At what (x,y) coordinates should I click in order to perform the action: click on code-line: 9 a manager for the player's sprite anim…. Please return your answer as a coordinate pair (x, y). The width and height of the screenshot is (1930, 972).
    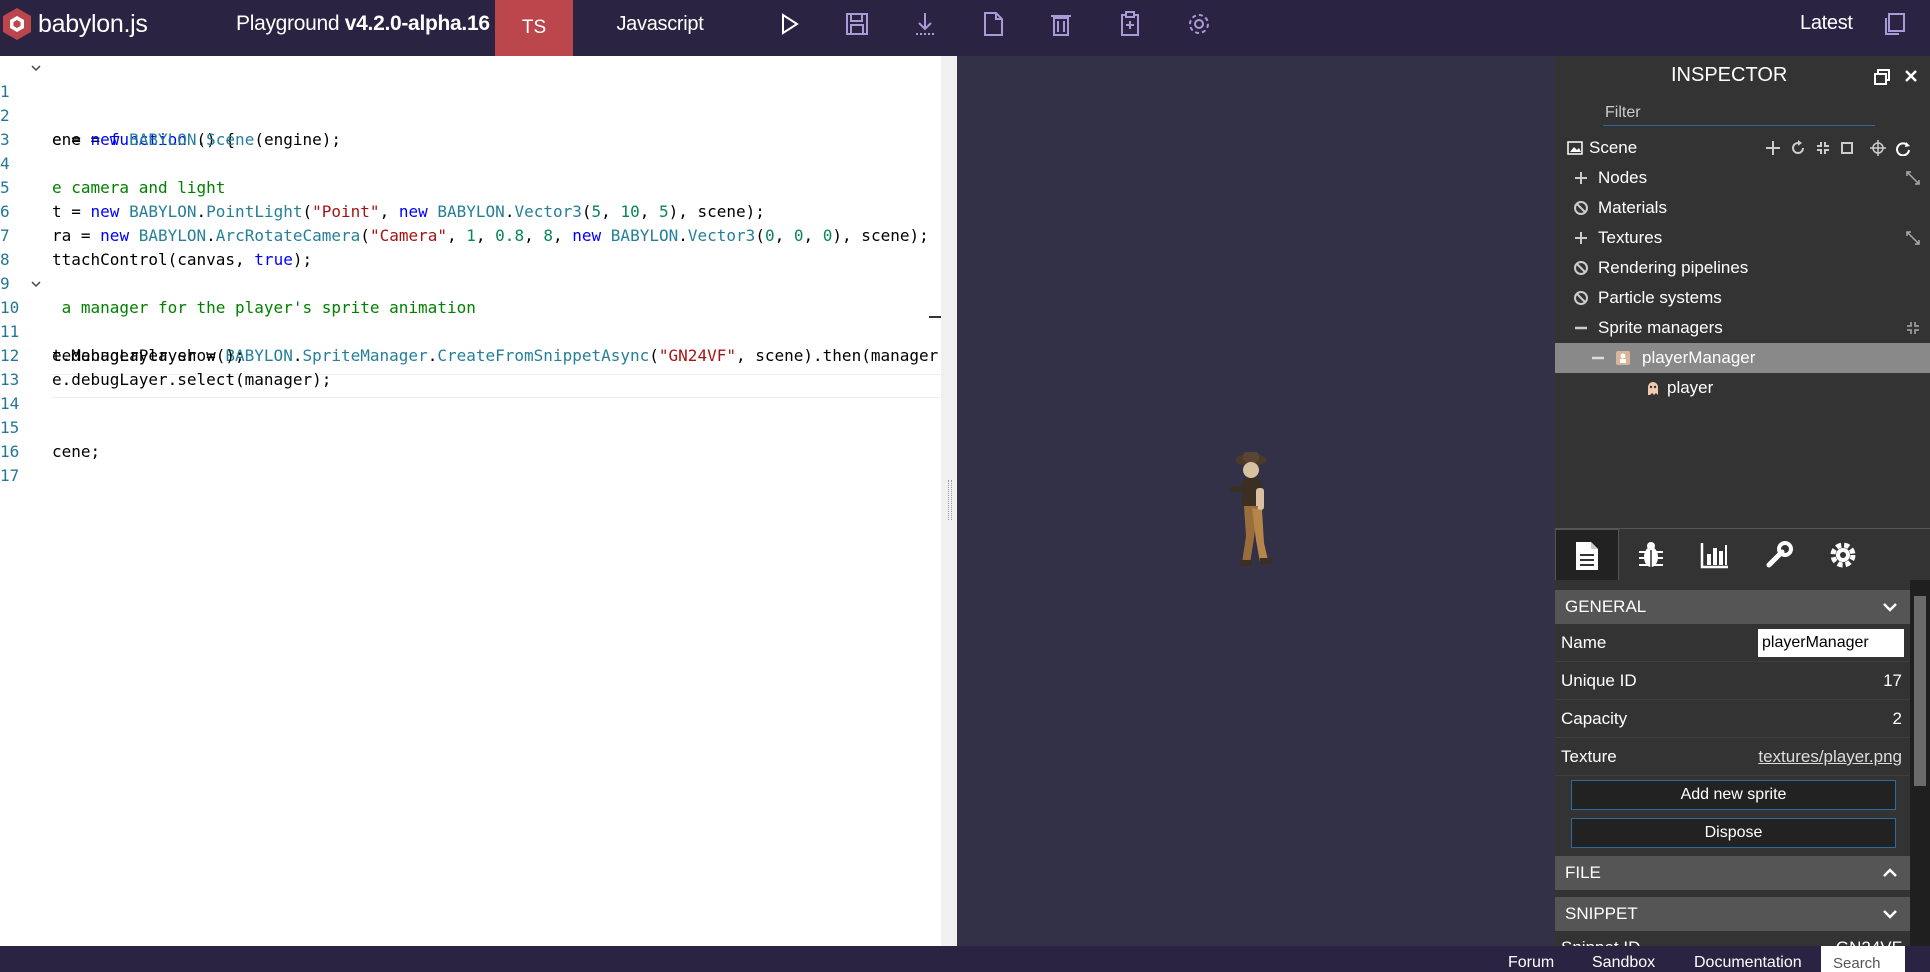
    Looking at the image, I should click on (470, 282).